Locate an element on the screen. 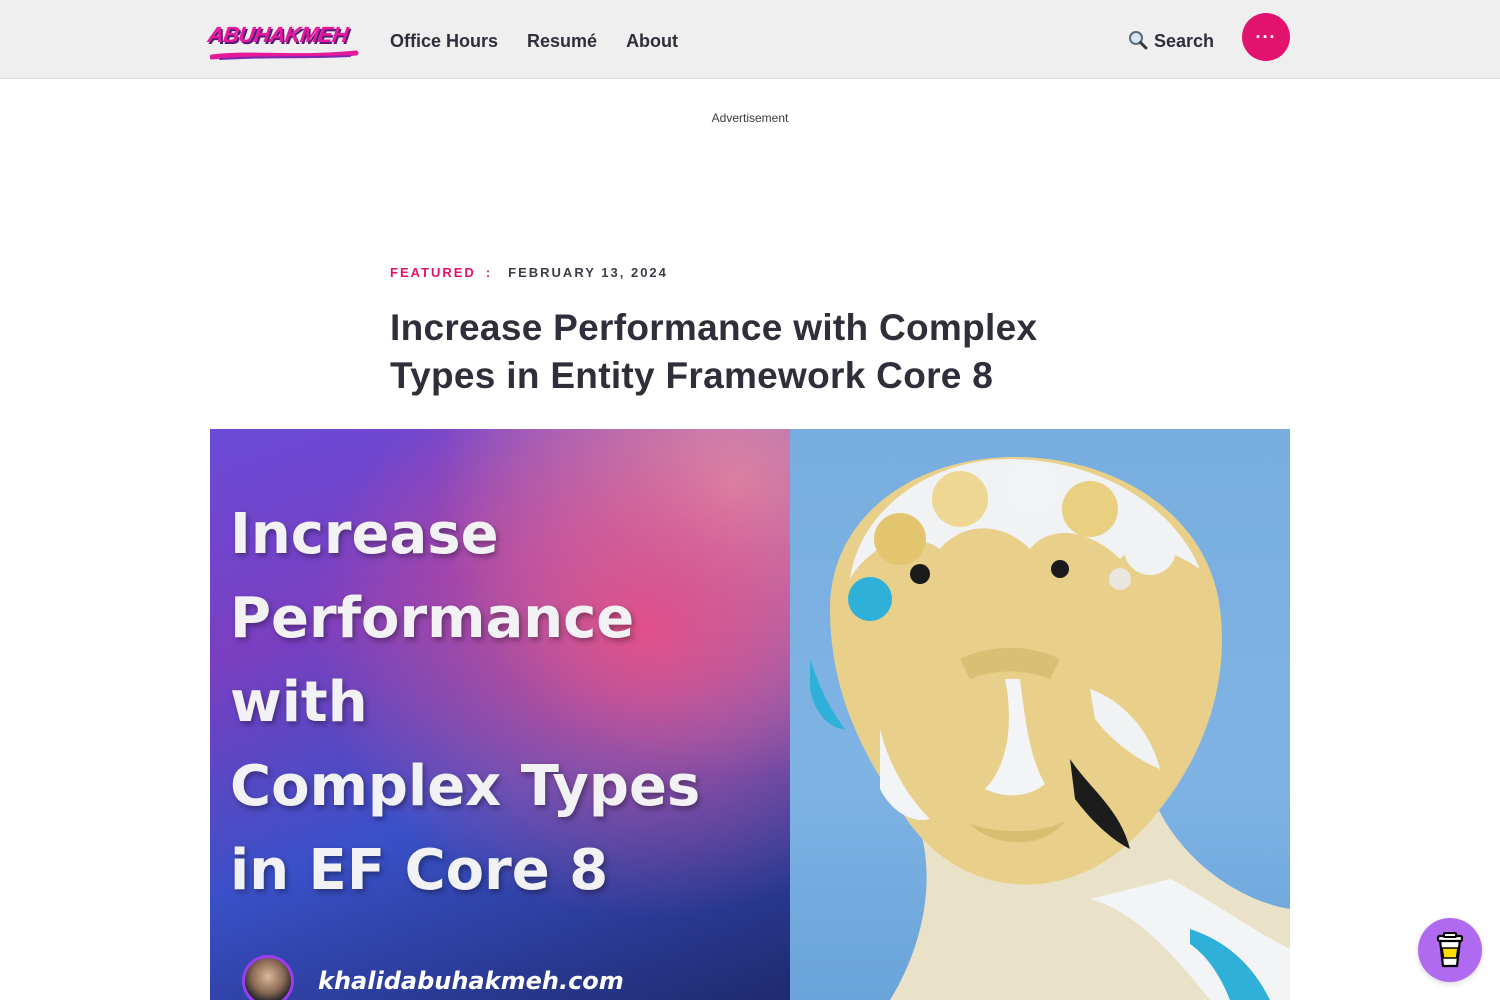 The width and height of the screenshot is (1500, 1000). search-icon is located at coordinates (1138, 41).